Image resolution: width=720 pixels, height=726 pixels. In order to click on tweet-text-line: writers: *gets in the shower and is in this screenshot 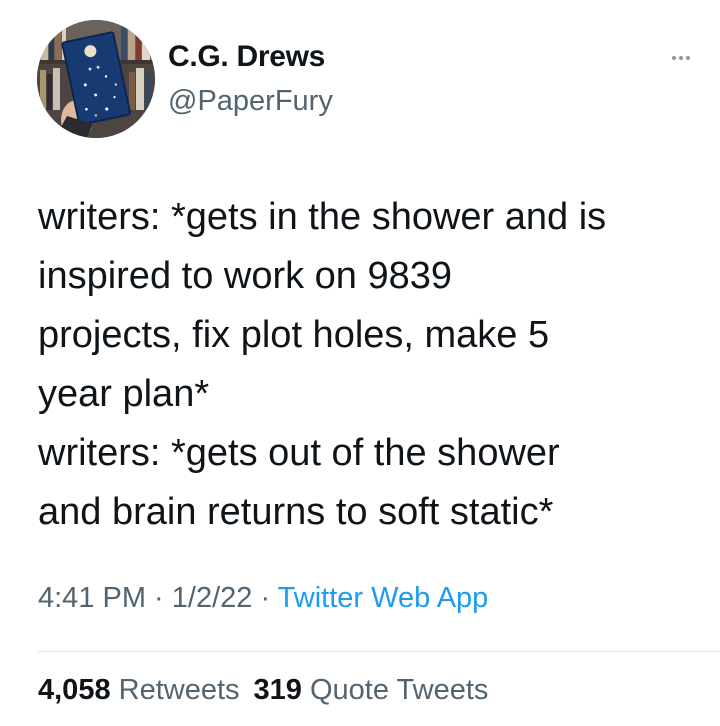, I will do `click(322, 217)`.